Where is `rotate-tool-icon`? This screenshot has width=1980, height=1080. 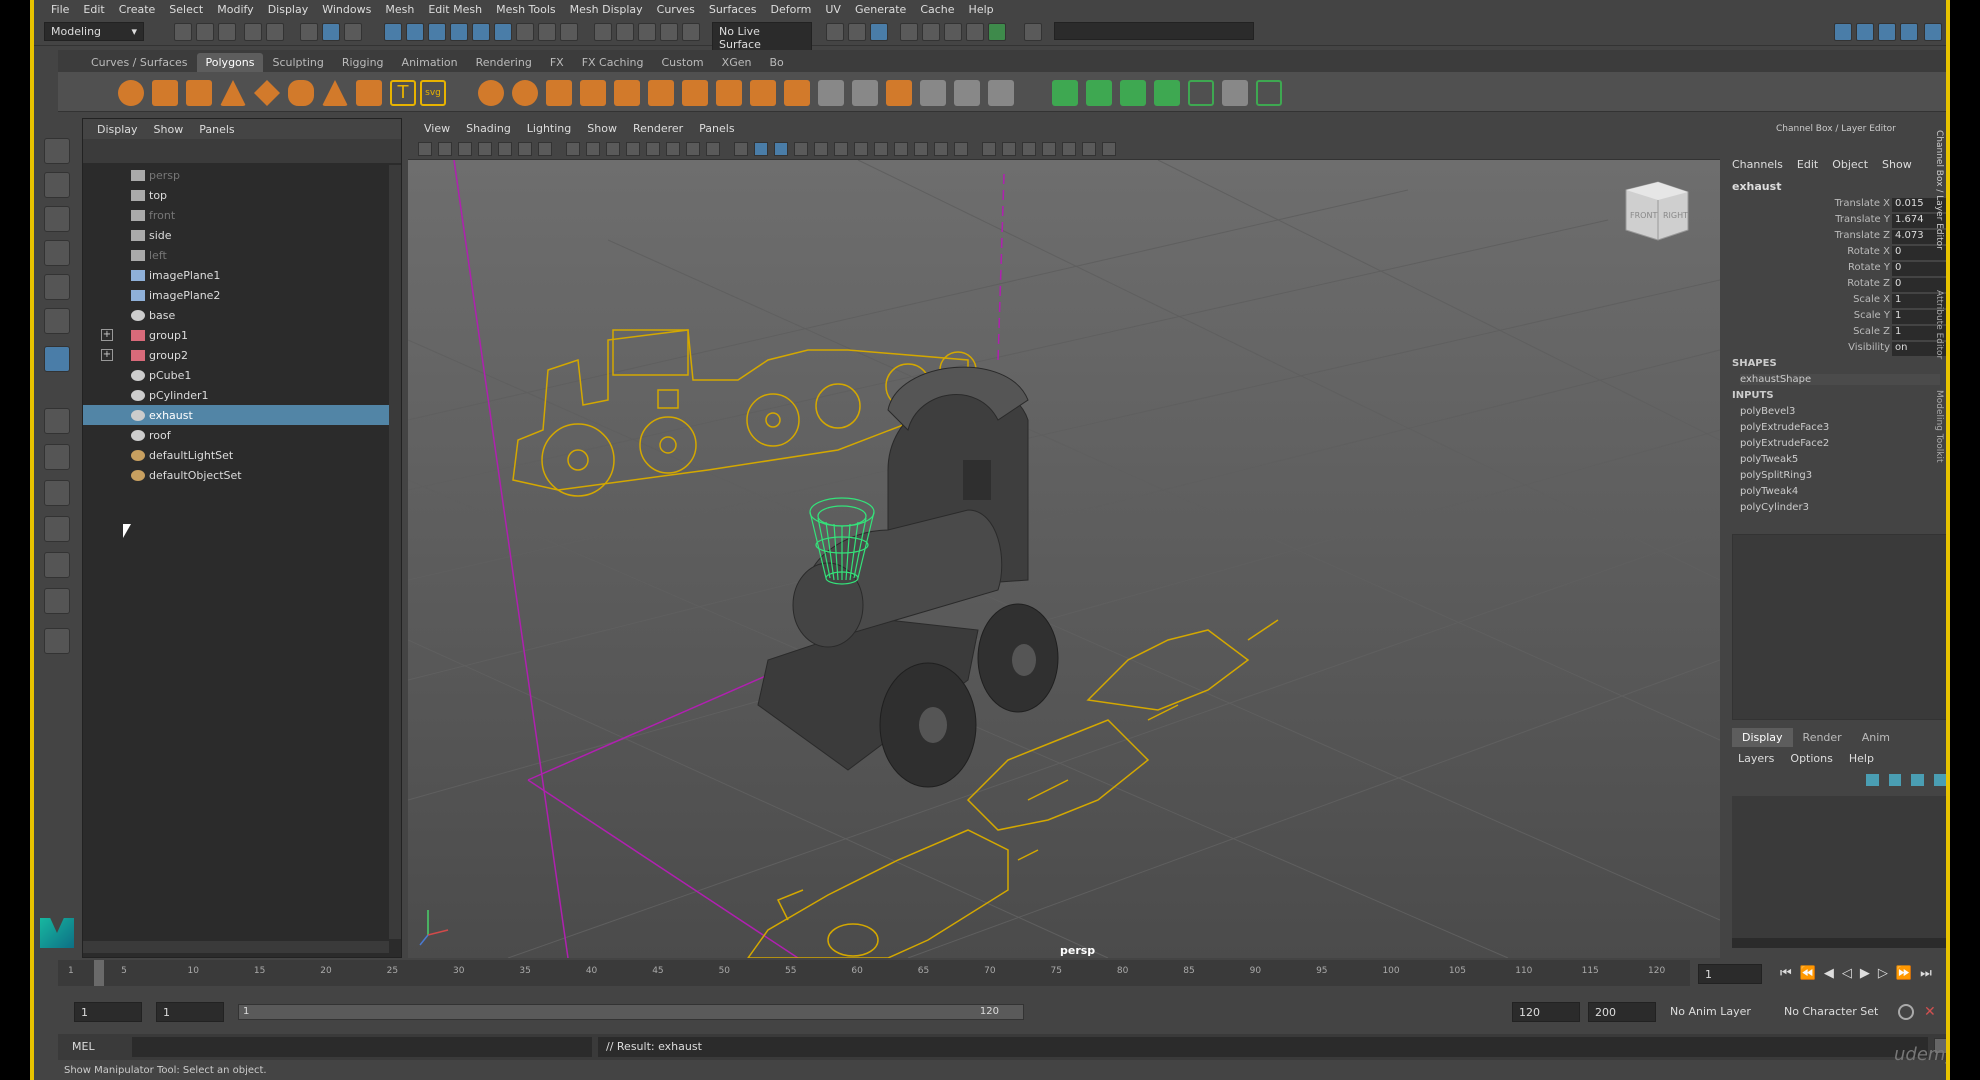 rotate-tool-icon is located at coordinates (57, 287).